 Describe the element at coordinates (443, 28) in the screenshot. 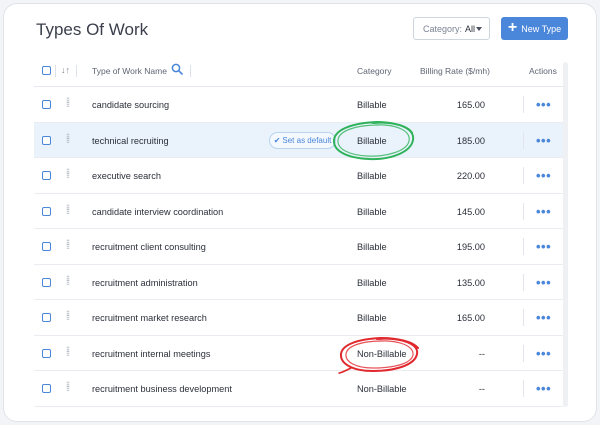

I see `category-filter-label: Category:` at that location.